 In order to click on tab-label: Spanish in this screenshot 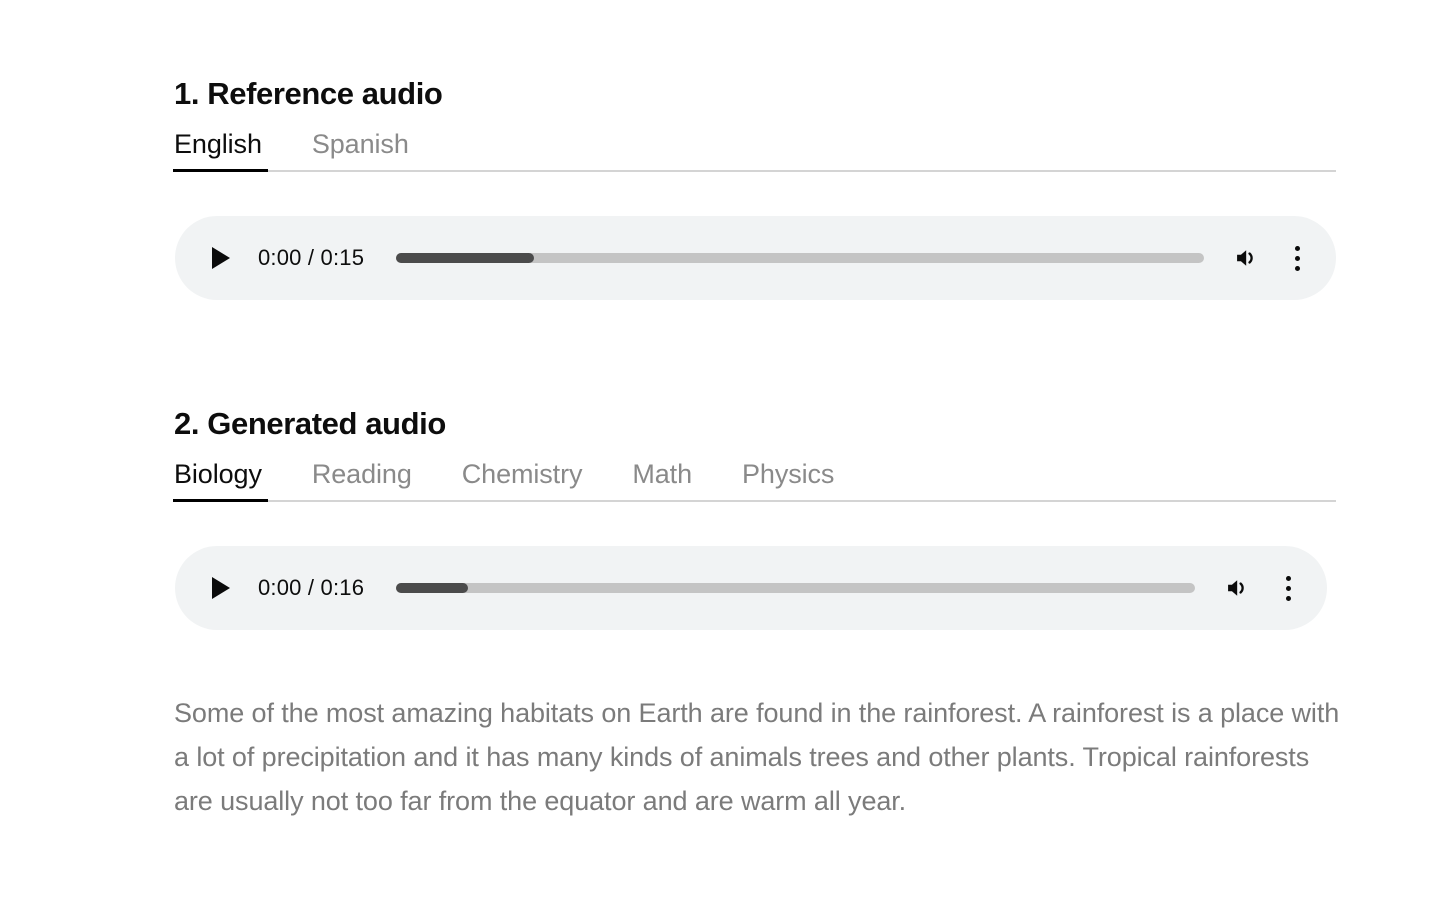, I will do `click(360, 144)`.